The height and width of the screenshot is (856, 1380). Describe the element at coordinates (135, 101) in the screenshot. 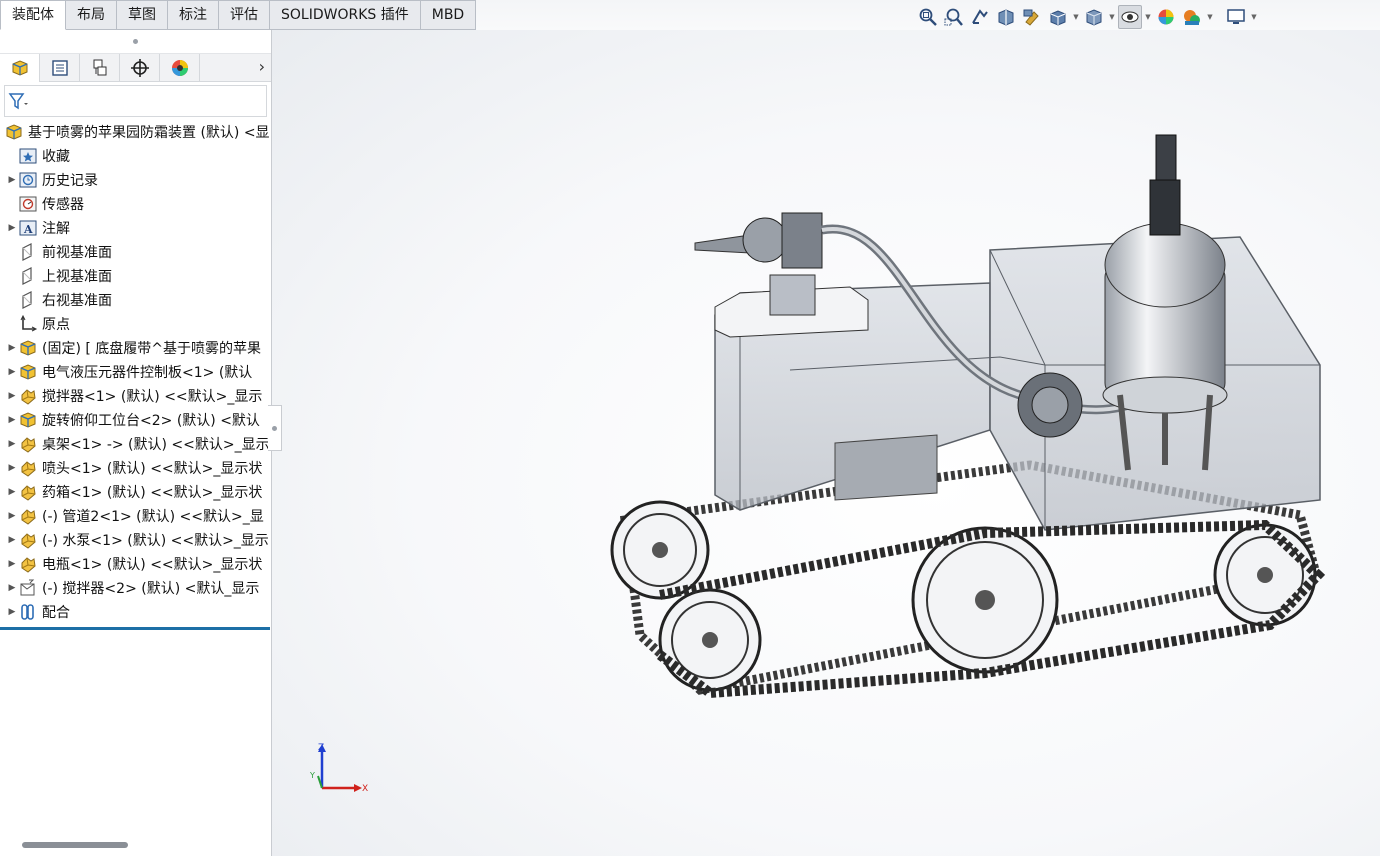

I see `tree-filter` at that location.